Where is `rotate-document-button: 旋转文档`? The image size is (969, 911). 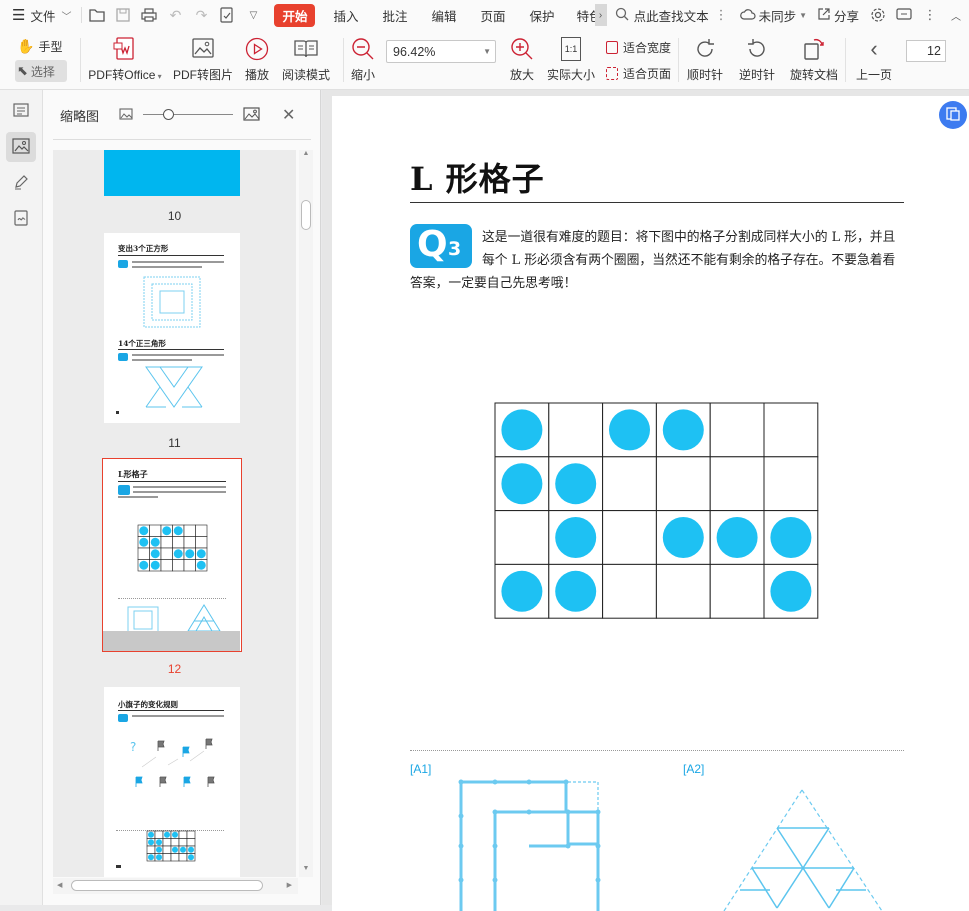 rotate-document-button: 旋转文档 is located at coordinates (814, 59).